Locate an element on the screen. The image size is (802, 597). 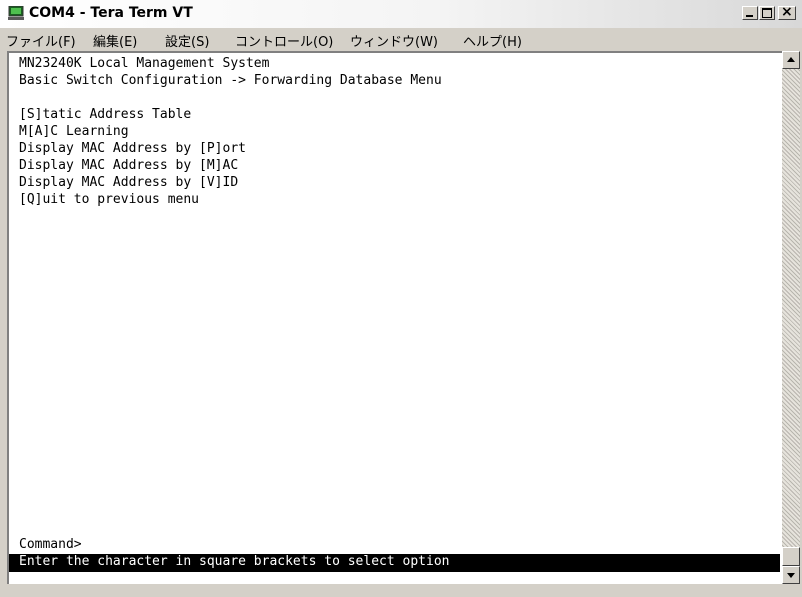
window-title: COM4 - Tera Term VT is located at coordinates (111, 13).